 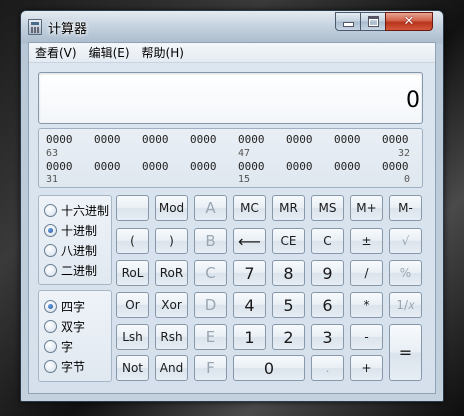 I want to click on radio-word: 字, so click(x=78, y=346).